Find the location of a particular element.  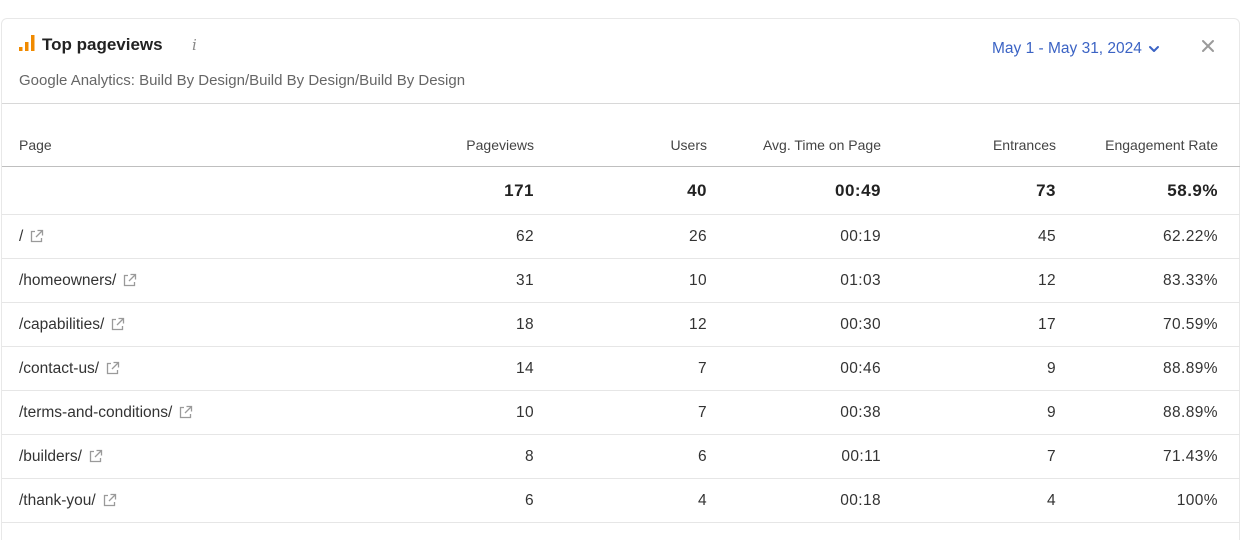

page-cell: / is located at coordinates (31, 236).